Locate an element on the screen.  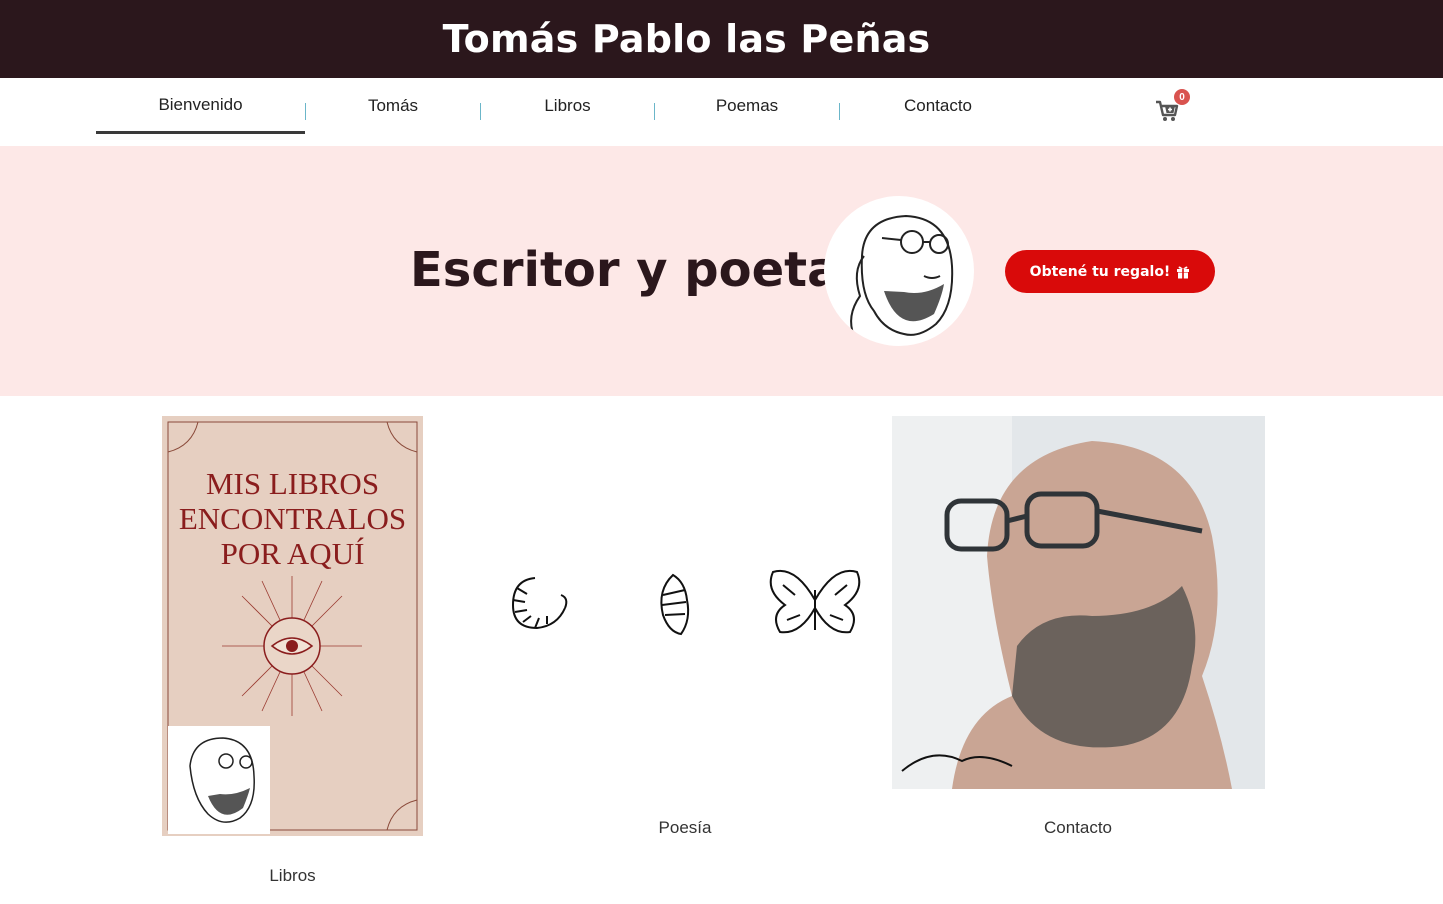
chrysalis-icon is located at coordinates (675, 604).